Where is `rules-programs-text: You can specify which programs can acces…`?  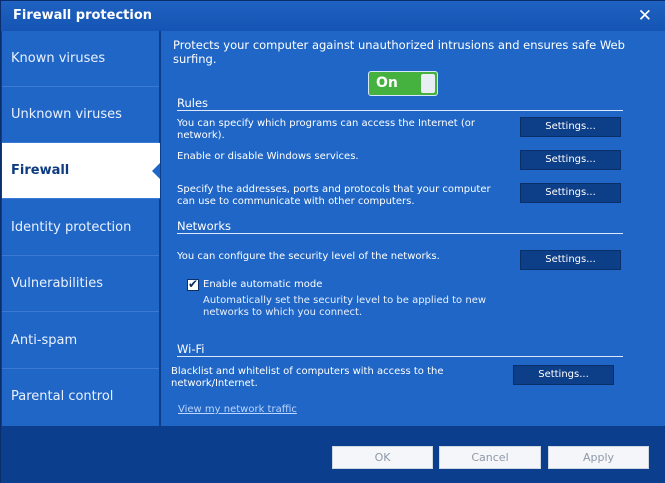
rules-programs-text: You can specify which programs can acces… is located at coordinates (326, 129).